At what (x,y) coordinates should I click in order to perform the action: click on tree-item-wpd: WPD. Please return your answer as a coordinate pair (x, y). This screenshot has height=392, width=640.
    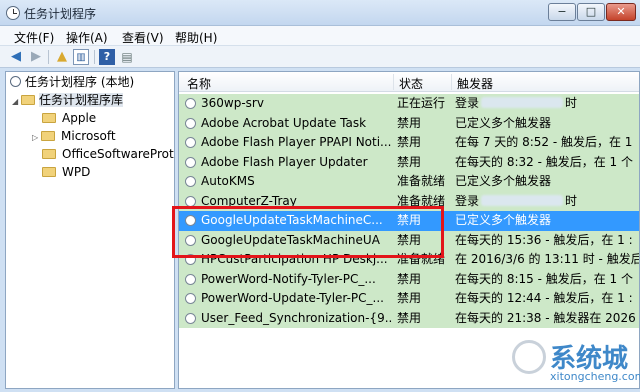
    Looking at the image, I should click on (66, 172).